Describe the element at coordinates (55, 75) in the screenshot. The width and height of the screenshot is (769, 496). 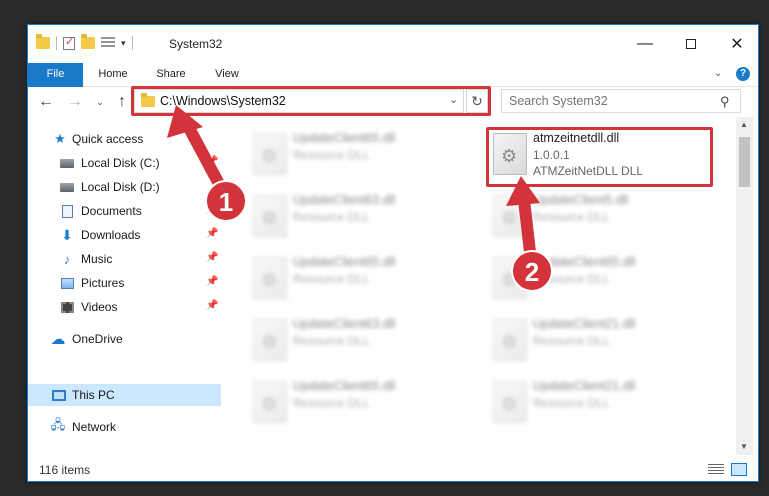
I see `tab-file: File` at that location.